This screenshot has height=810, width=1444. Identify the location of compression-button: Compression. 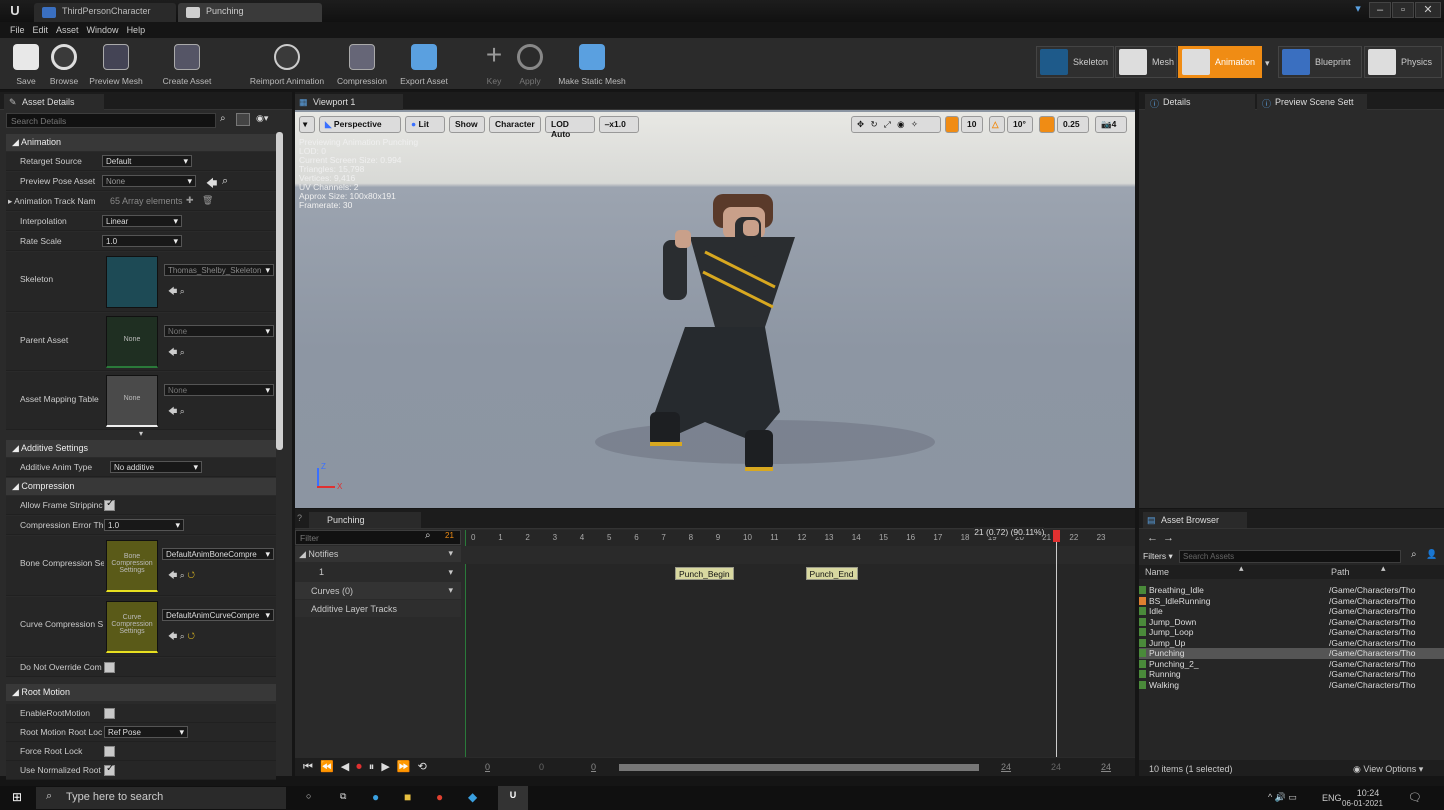
(362, 64).